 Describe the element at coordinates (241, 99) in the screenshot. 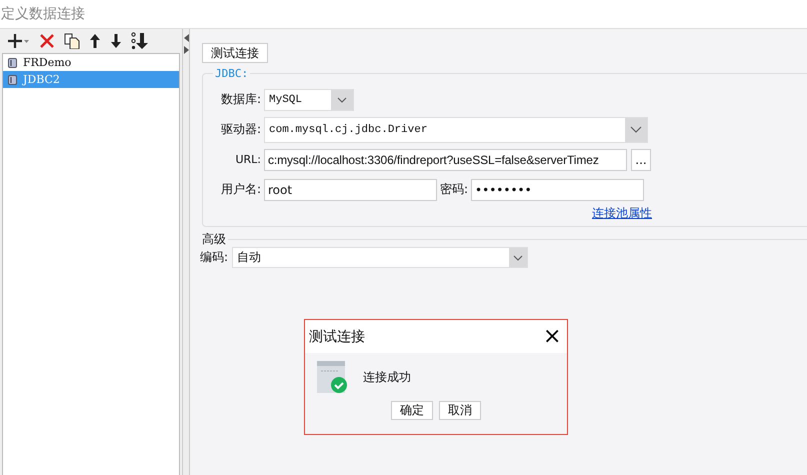

I see `field-label: 数据库:` at that location.